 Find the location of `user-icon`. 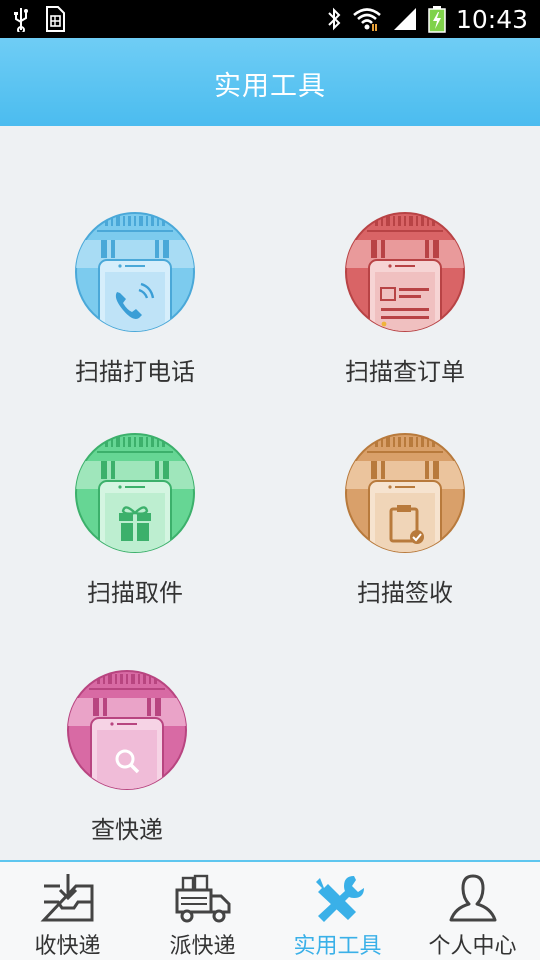

user-icon is located at coordinates (472, 898).